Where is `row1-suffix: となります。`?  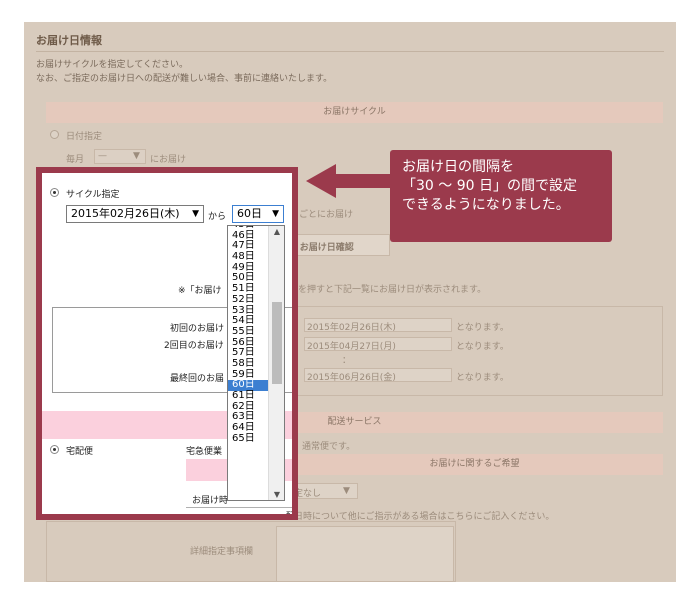 row1-suffix: となります。 is located at coordinates (482, 328).